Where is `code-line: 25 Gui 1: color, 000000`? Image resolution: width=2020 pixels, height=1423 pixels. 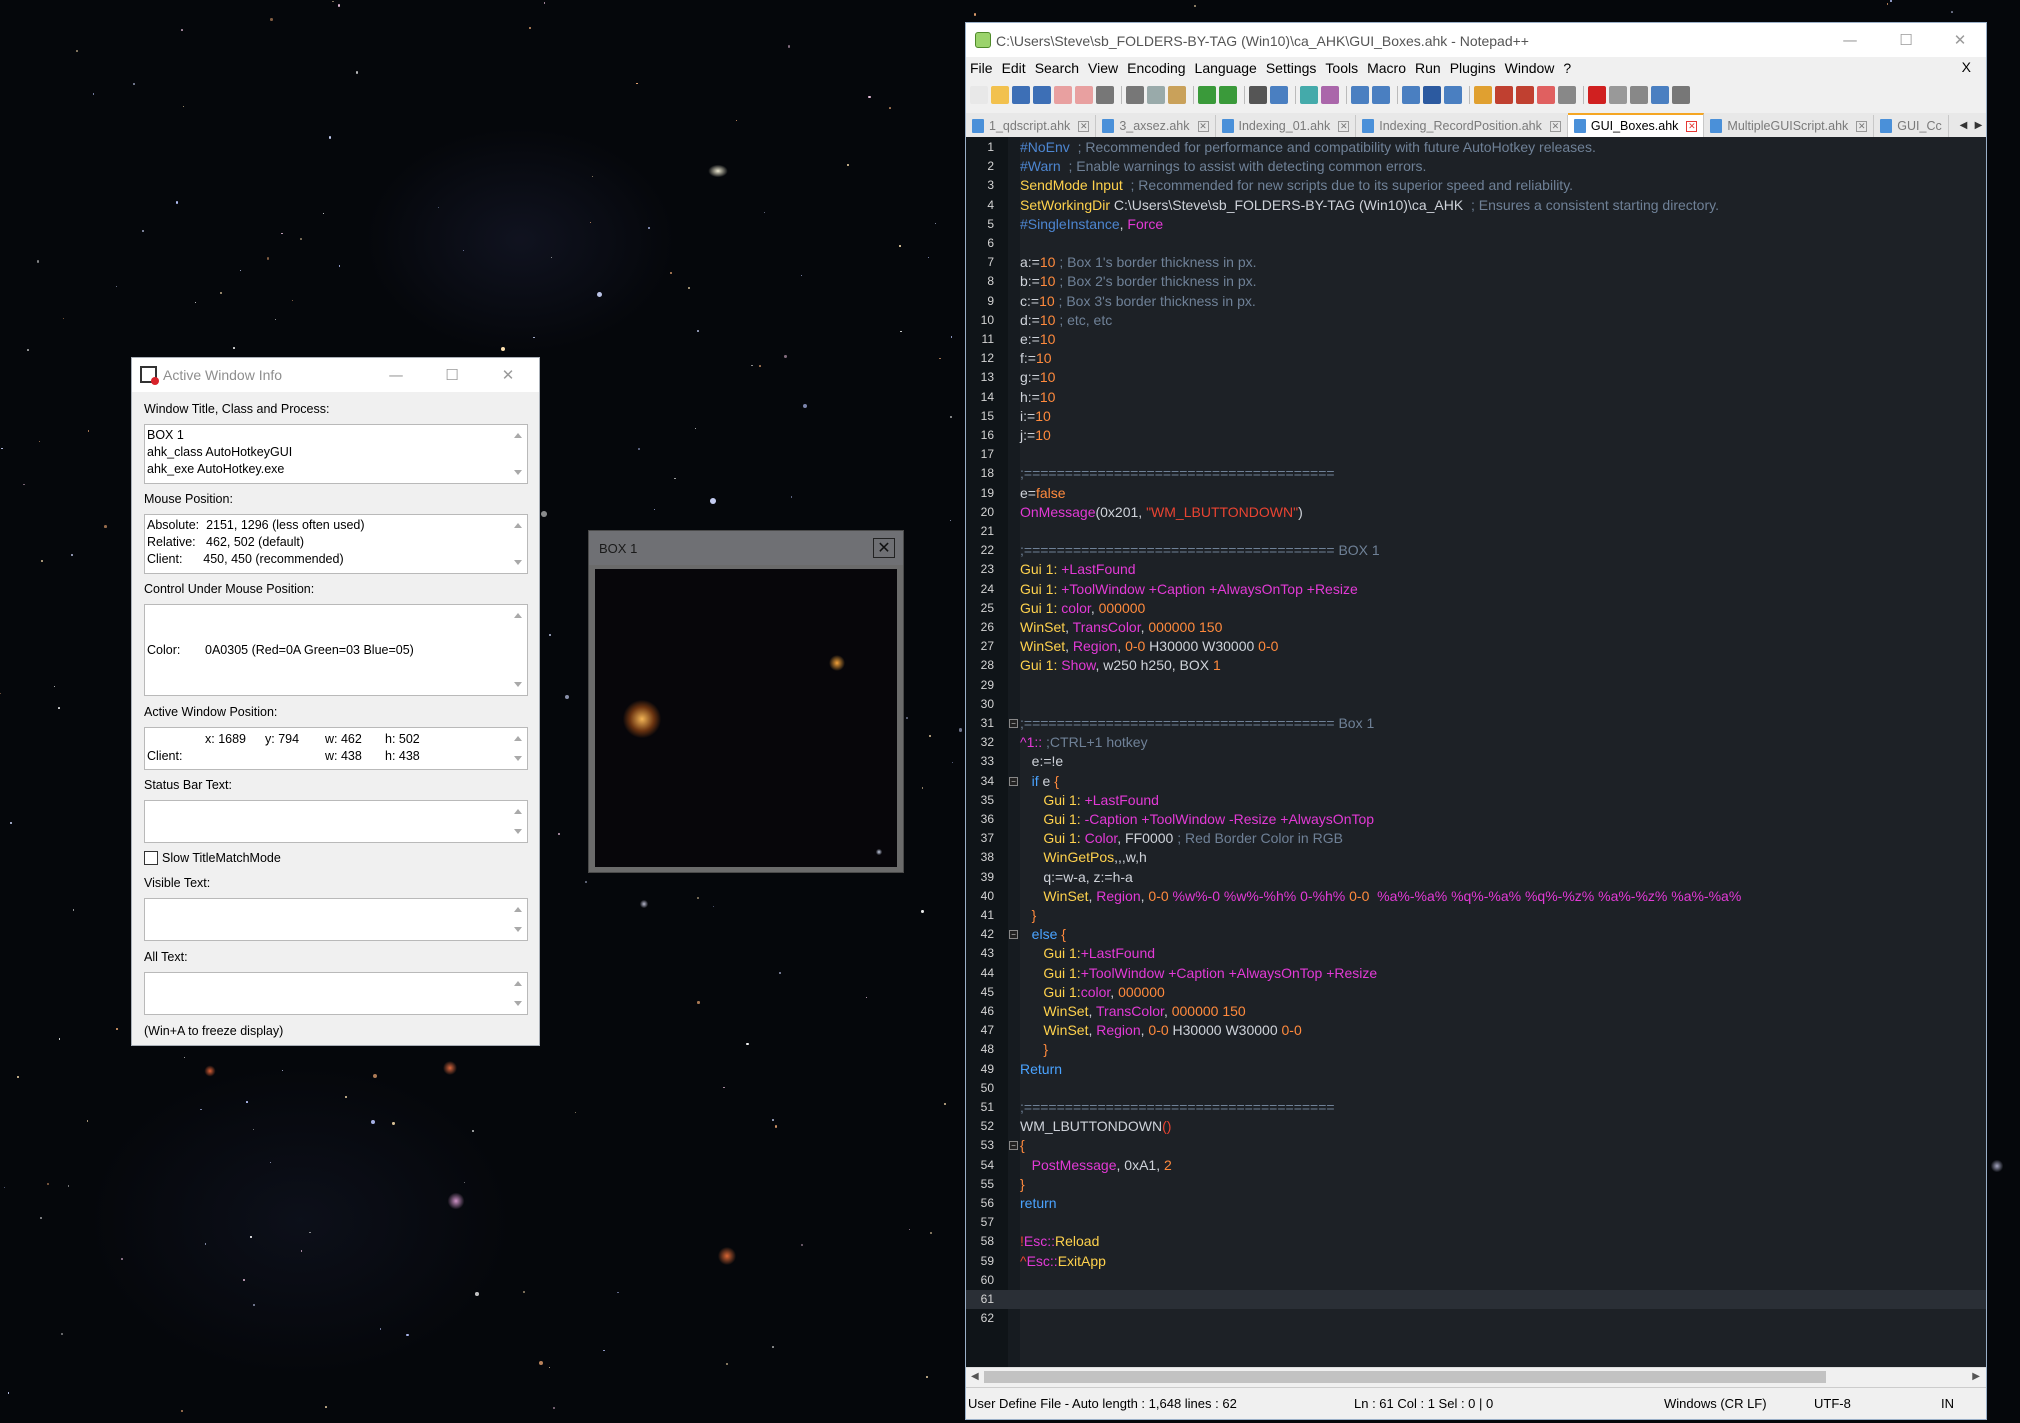 code-line: 25 Gui 1: color, 000000 is located at coordinates (1476, 608).